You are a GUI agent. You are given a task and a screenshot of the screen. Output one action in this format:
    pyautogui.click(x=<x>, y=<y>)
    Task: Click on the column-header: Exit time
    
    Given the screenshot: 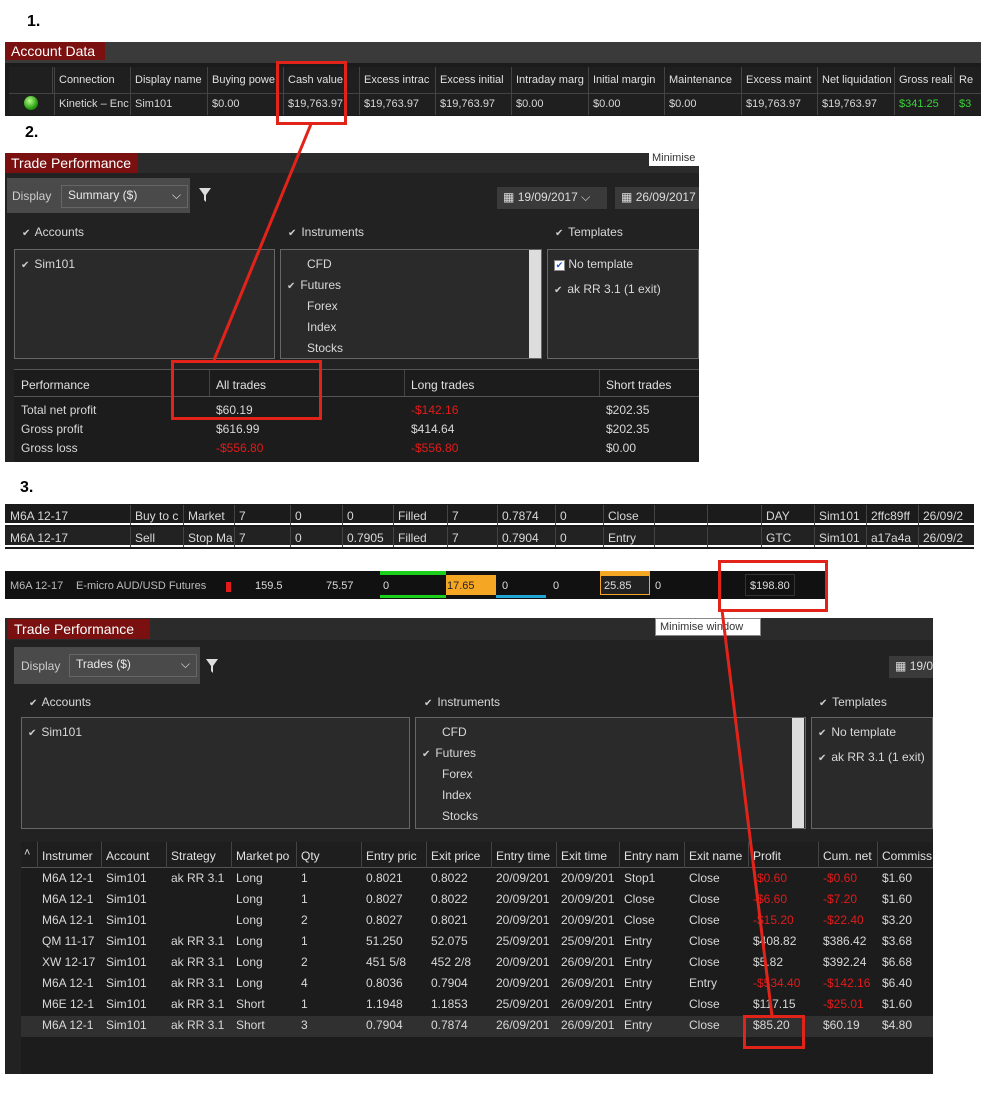 What is the action you would take?
    pyautogui.click(x=589, y=856)
    